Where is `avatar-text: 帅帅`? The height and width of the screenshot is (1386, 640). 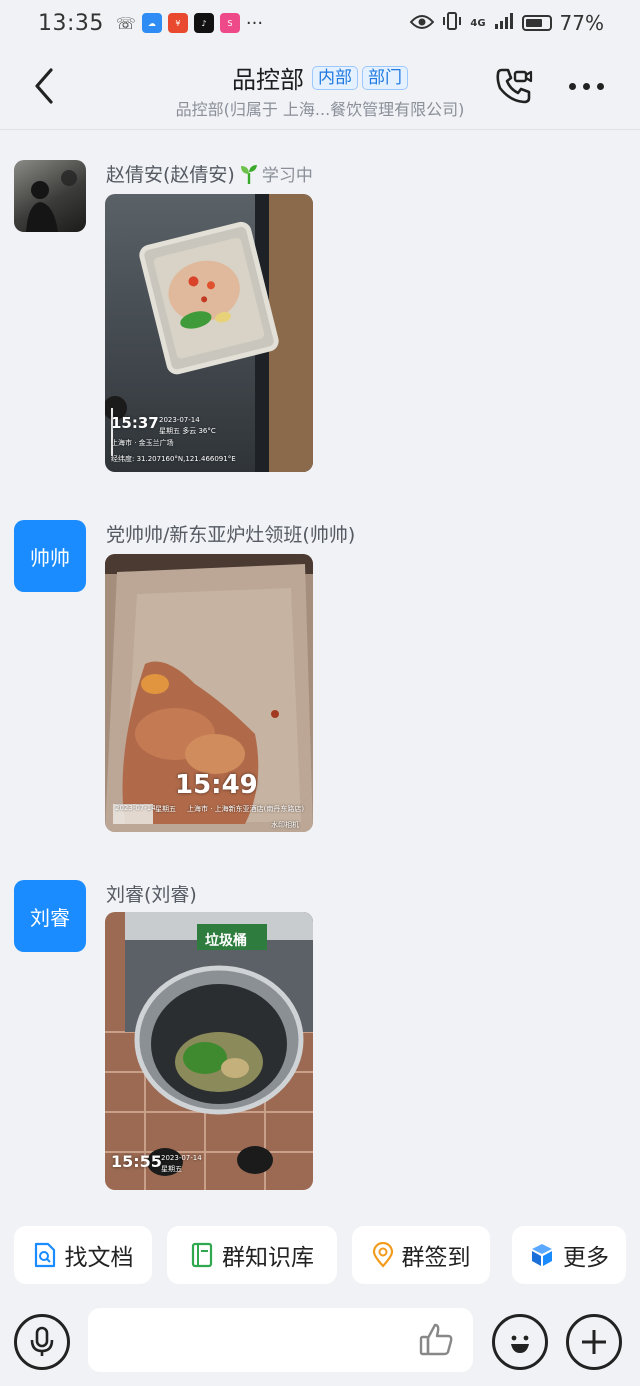 avatar-text: 帅帅 is located at coordinates (50, 557).